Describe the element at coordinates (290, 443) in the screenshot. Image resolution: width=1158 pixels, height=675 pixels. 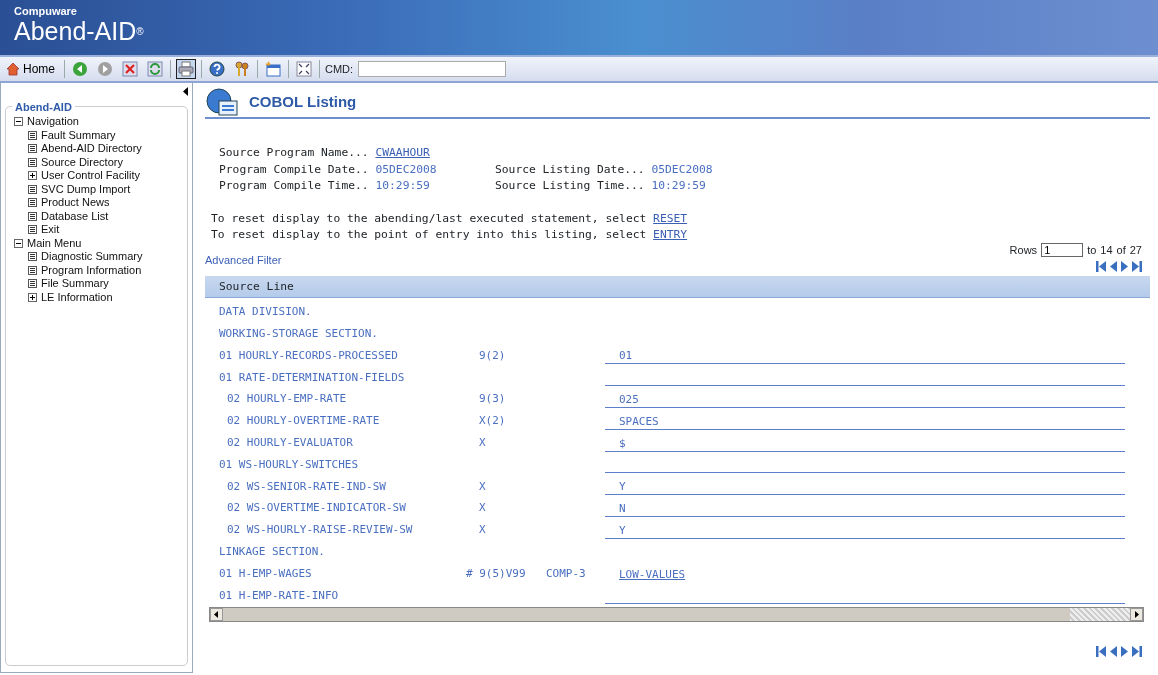
I see `source-line: 02 HOURLY-EVALUATOR` at that location.